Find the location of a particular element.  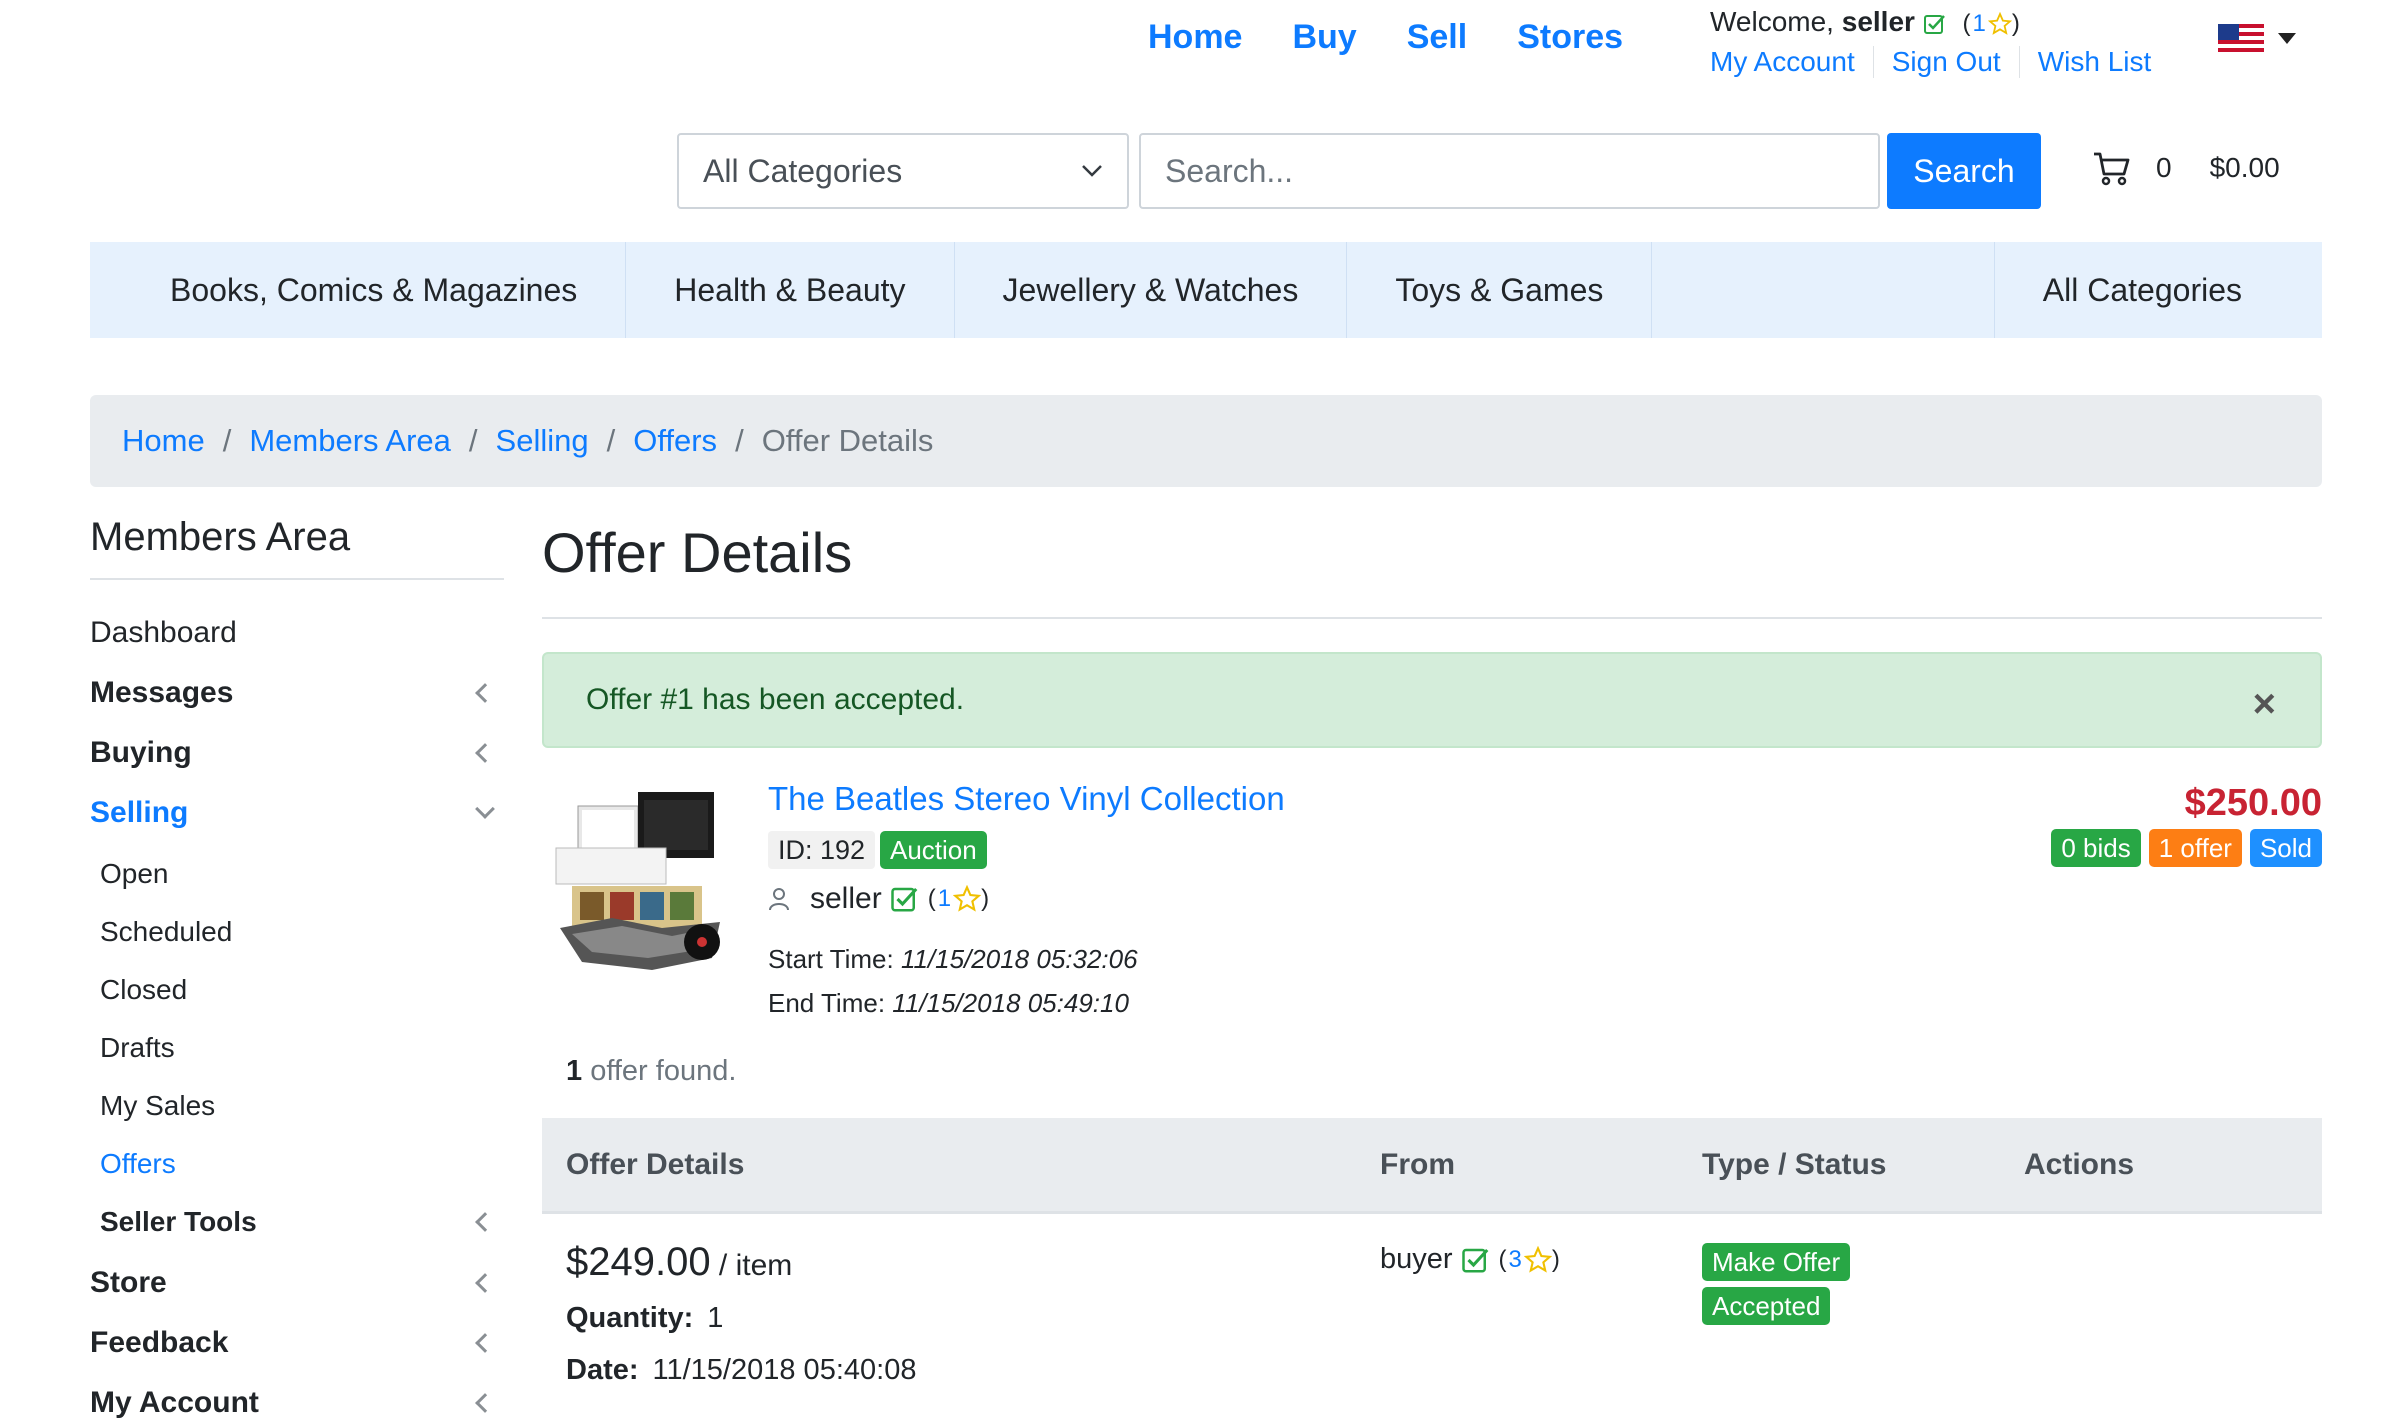

user-links: My Account Sign Out Wish List is located at coordinates (1939, 62).